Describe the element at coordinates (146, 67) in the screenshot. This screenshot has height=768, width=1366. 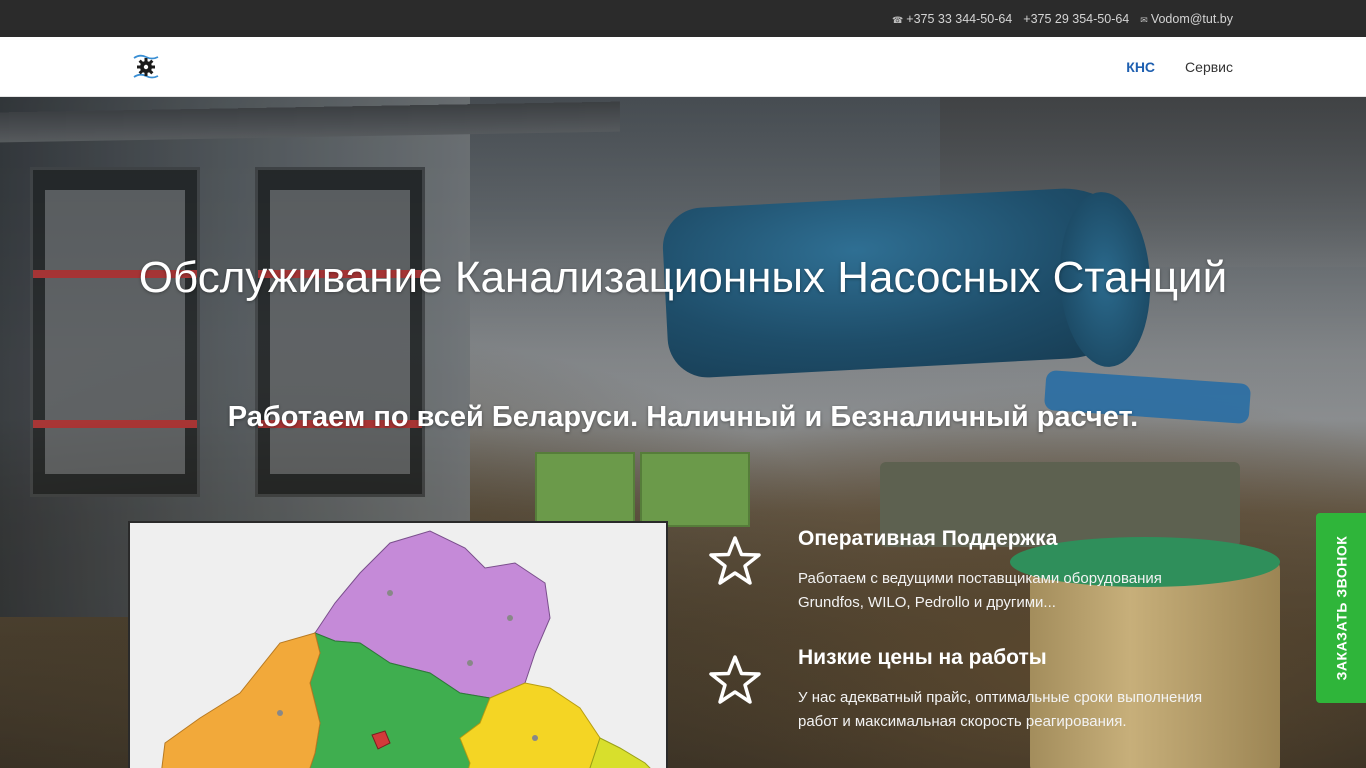
I see `gear-water-icon` at that location.